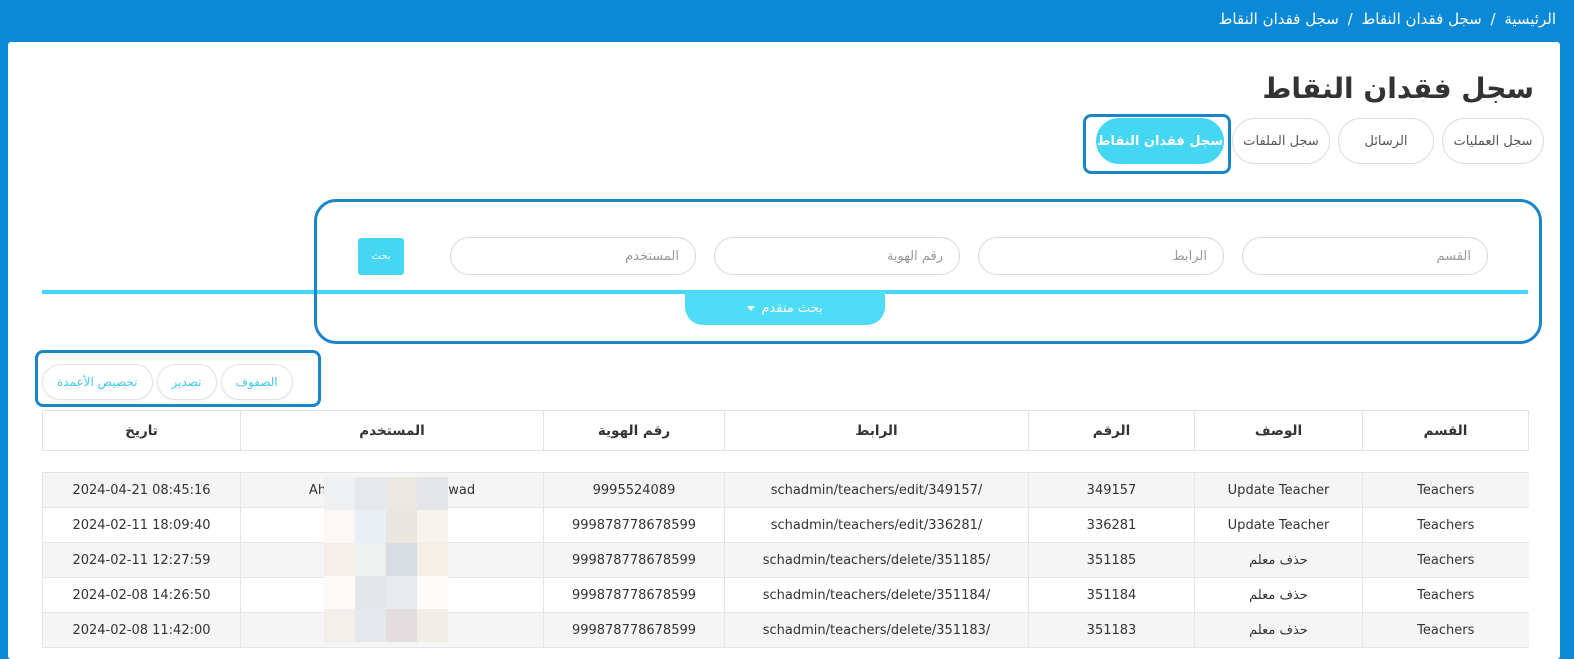 This screenshot has height=659, width=1574. I want to click on rows-button: الصفوف, so click(256, 382).